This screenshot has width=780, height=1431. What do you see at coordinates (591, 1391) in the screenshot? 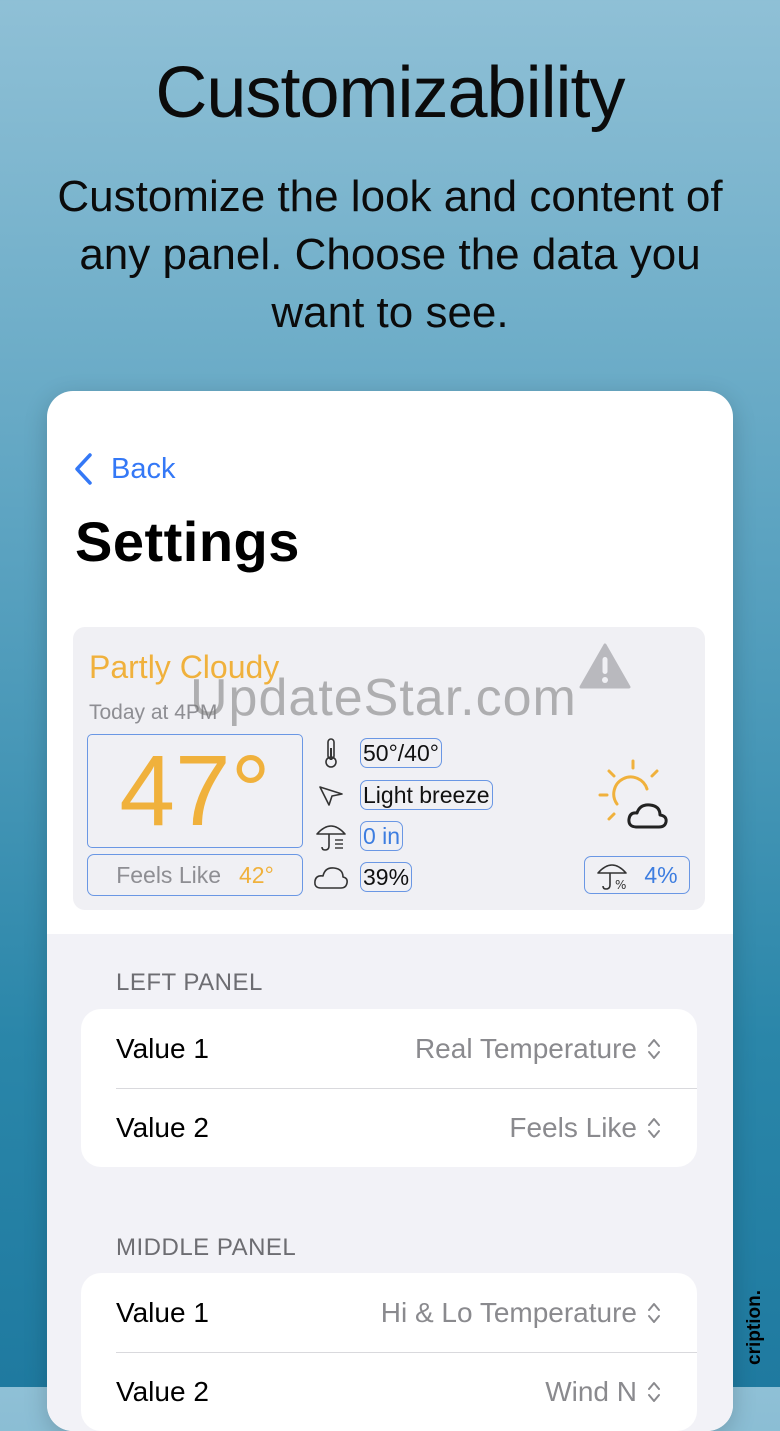
I see `row-value-text: Wind N` at bounding box center [591, 1391].